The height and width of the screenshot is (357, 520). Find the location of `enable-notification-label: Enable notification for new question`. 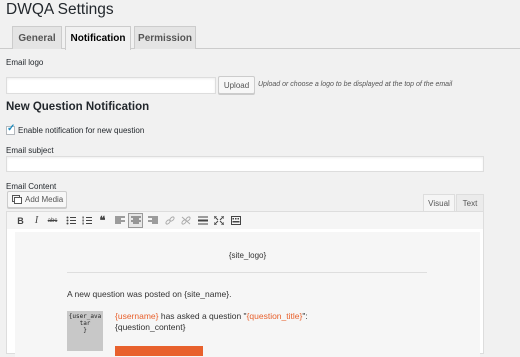

enable-notification-label: Enable notification for new question is located at coordinates (81, 130).